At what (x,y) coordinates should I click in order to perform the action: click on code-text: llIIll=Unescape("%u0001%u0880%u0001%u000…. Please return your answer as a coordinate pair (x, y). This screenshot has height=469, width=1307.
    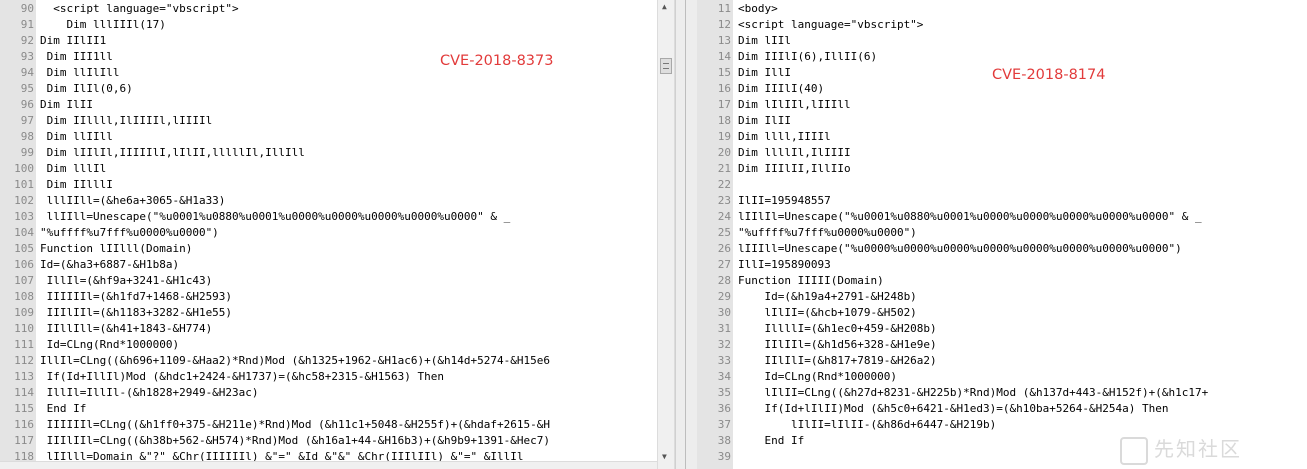
    Looking at the image, I should click on (275, 217).